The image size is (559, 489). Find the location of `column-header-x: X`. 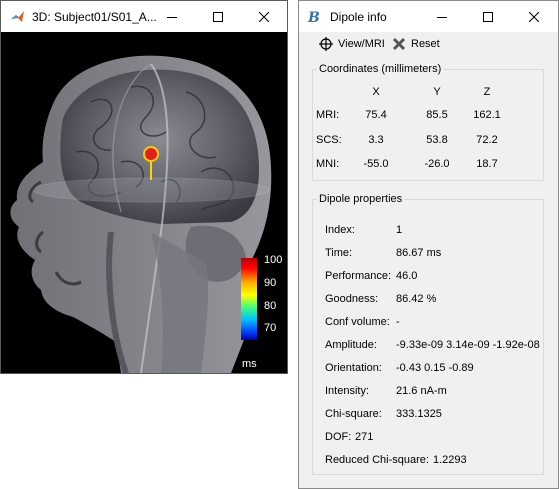

column-header-x: X is located at coordinates (376, 92).